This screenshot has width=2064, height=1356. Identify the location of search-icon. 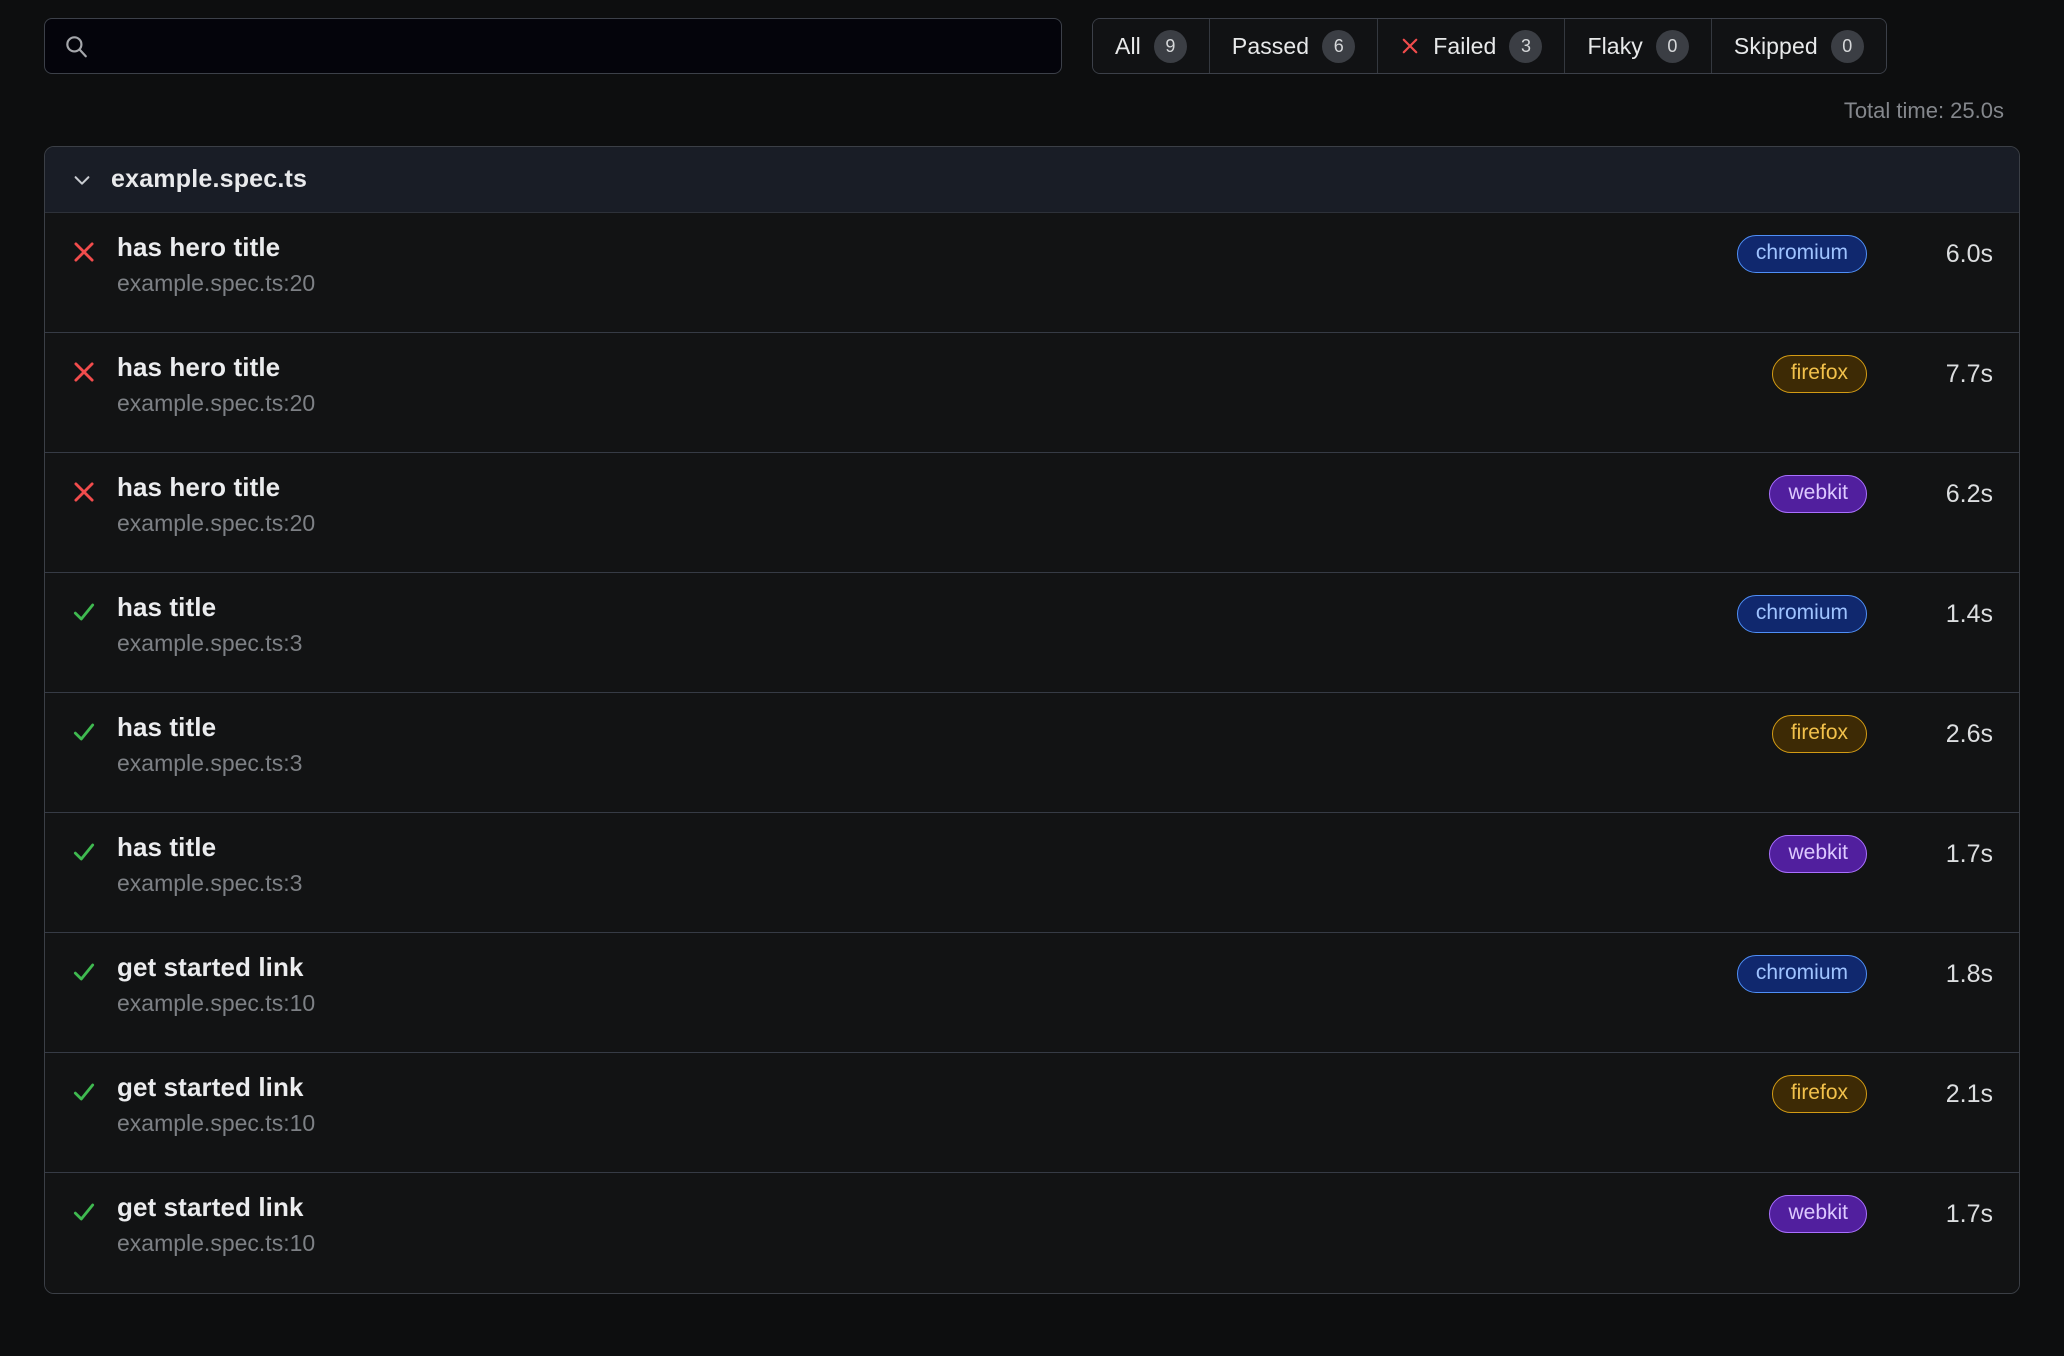
(76, 47).